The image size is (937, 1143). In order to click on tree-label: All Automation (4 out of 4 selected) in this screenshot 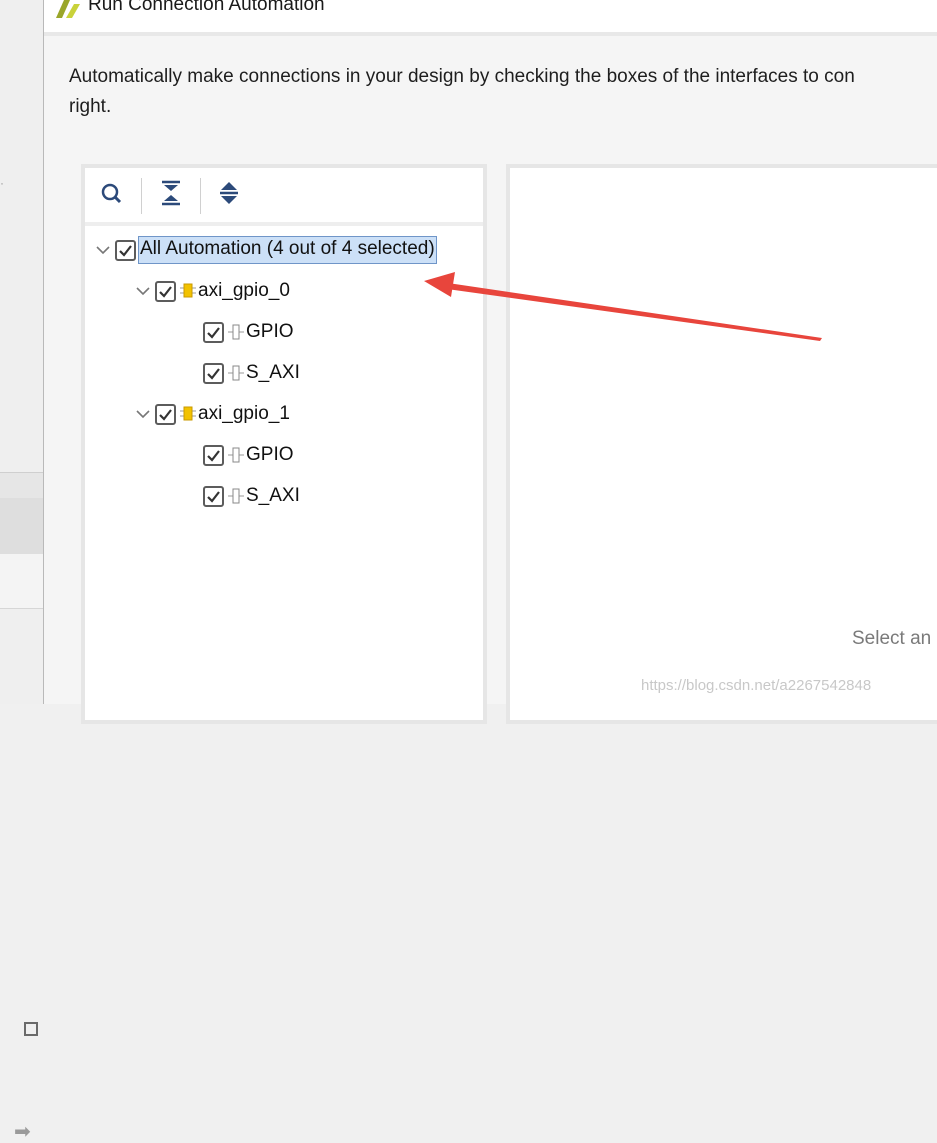, I will do `click(287, 250)`.